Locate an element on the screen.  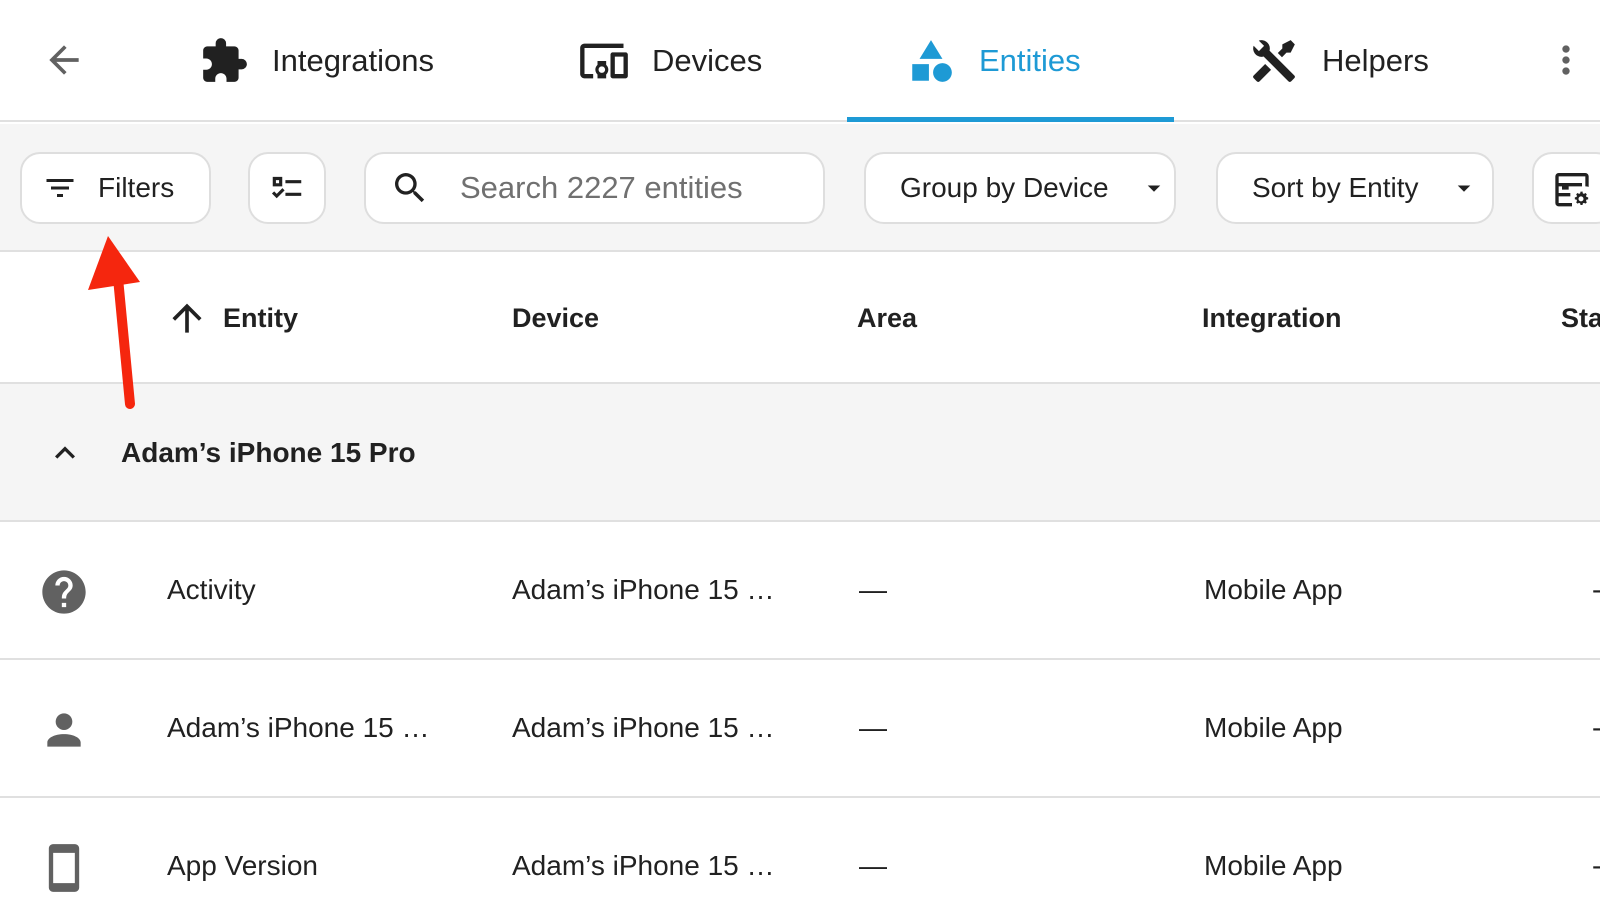
tab-entities: Entities is located at coordinates (993, 61).